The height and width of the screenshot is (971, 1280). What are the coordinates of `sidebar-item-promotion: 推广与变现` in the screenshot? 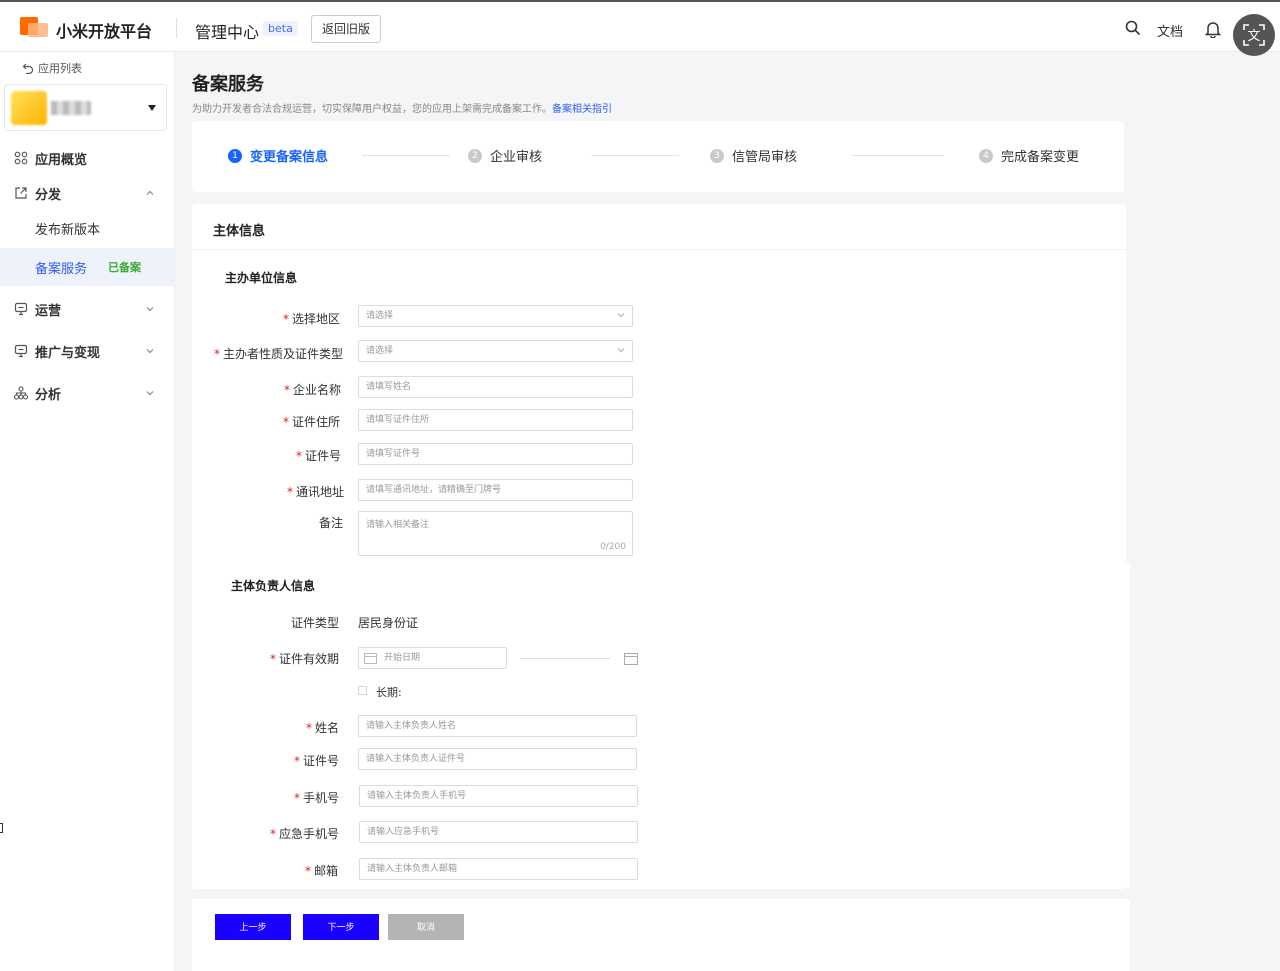 It's located at (87, 351).